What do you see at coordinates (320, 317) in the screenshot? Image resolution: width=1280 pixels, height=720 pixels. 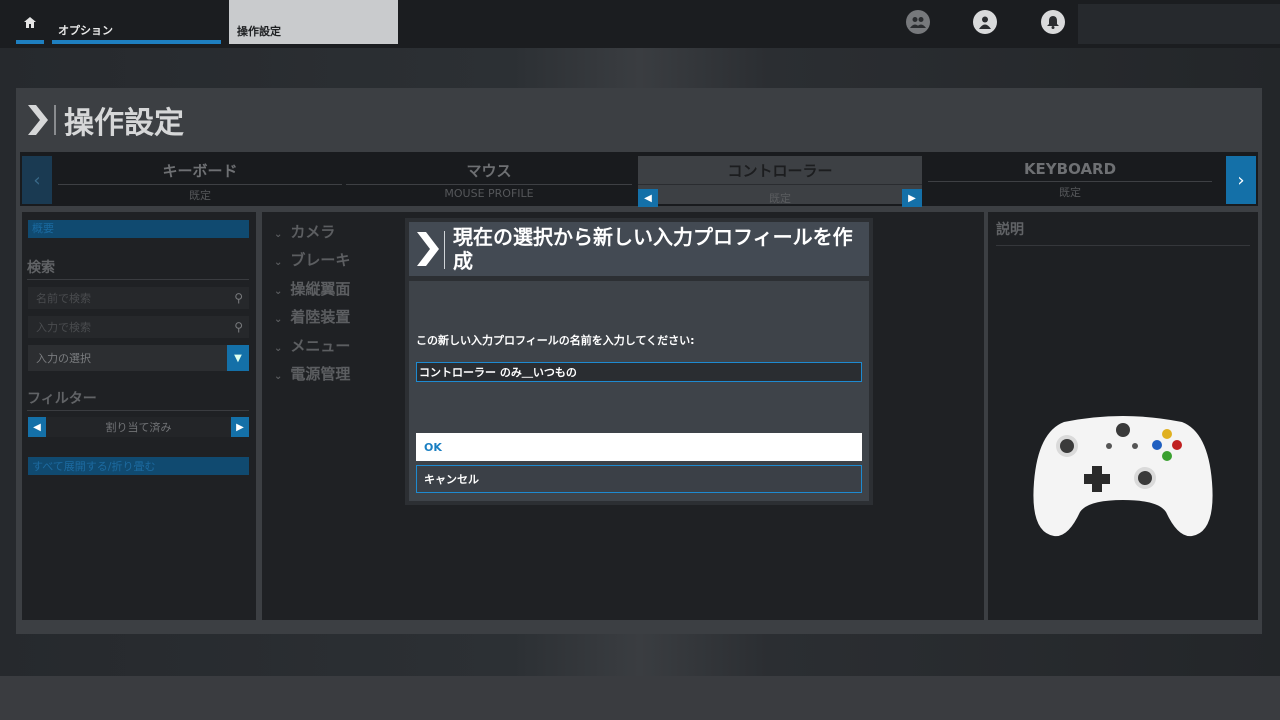 I see `category-label: 着陸装置` at bounding box center [320, 317].